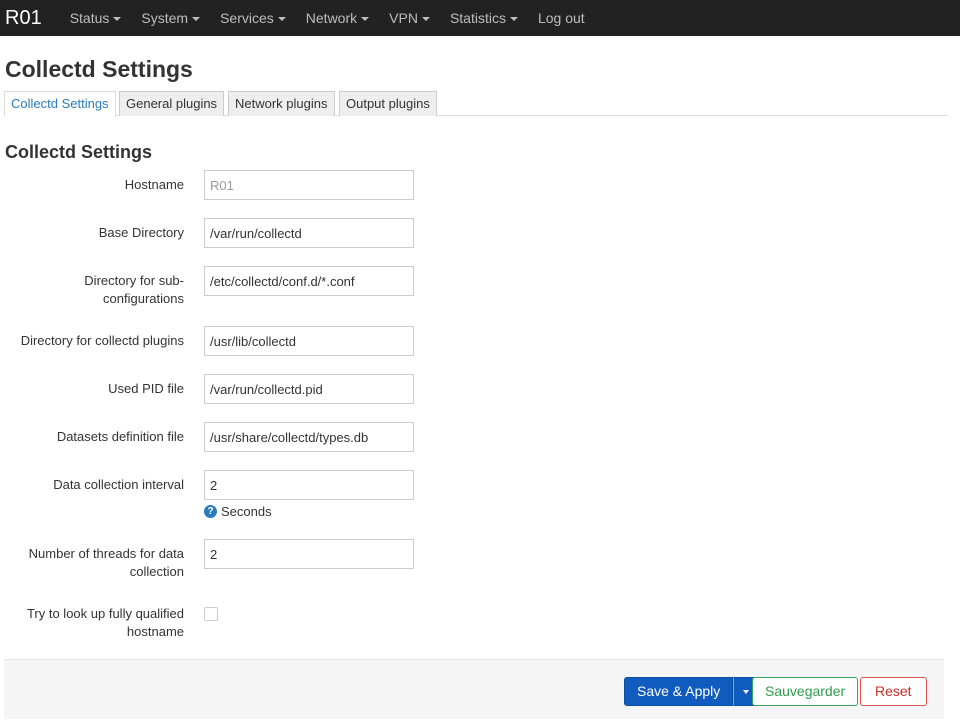 The image size is (960, 728). Describe the element at coordinates (99, 69) in the screenshot. I see `page-title: Collectd Settings` at that location.